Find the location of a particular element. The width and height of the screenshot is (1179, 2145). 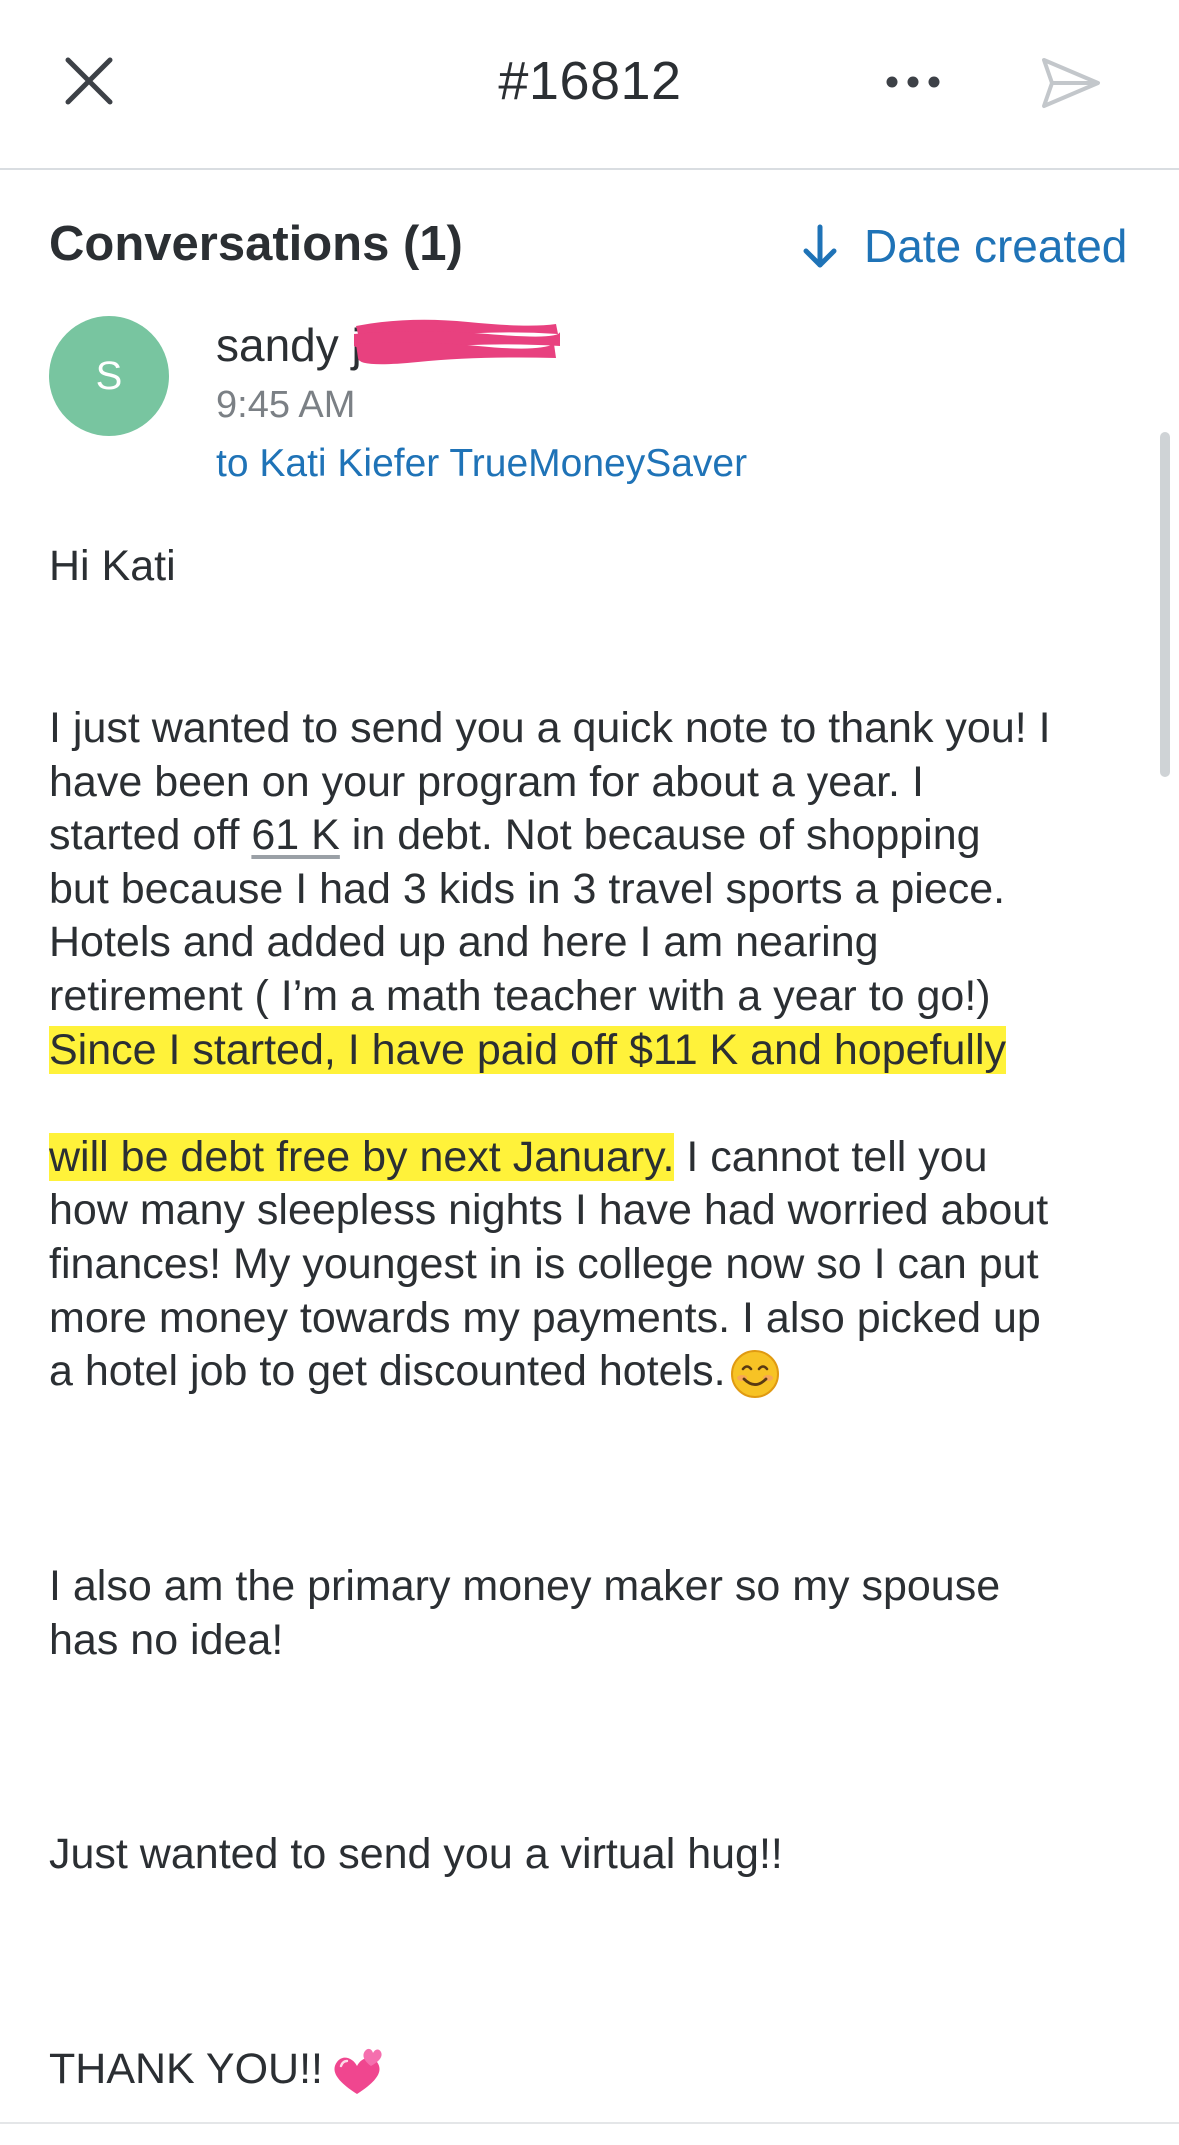

top-bar: #16812 is located at coordinates (589, 85).